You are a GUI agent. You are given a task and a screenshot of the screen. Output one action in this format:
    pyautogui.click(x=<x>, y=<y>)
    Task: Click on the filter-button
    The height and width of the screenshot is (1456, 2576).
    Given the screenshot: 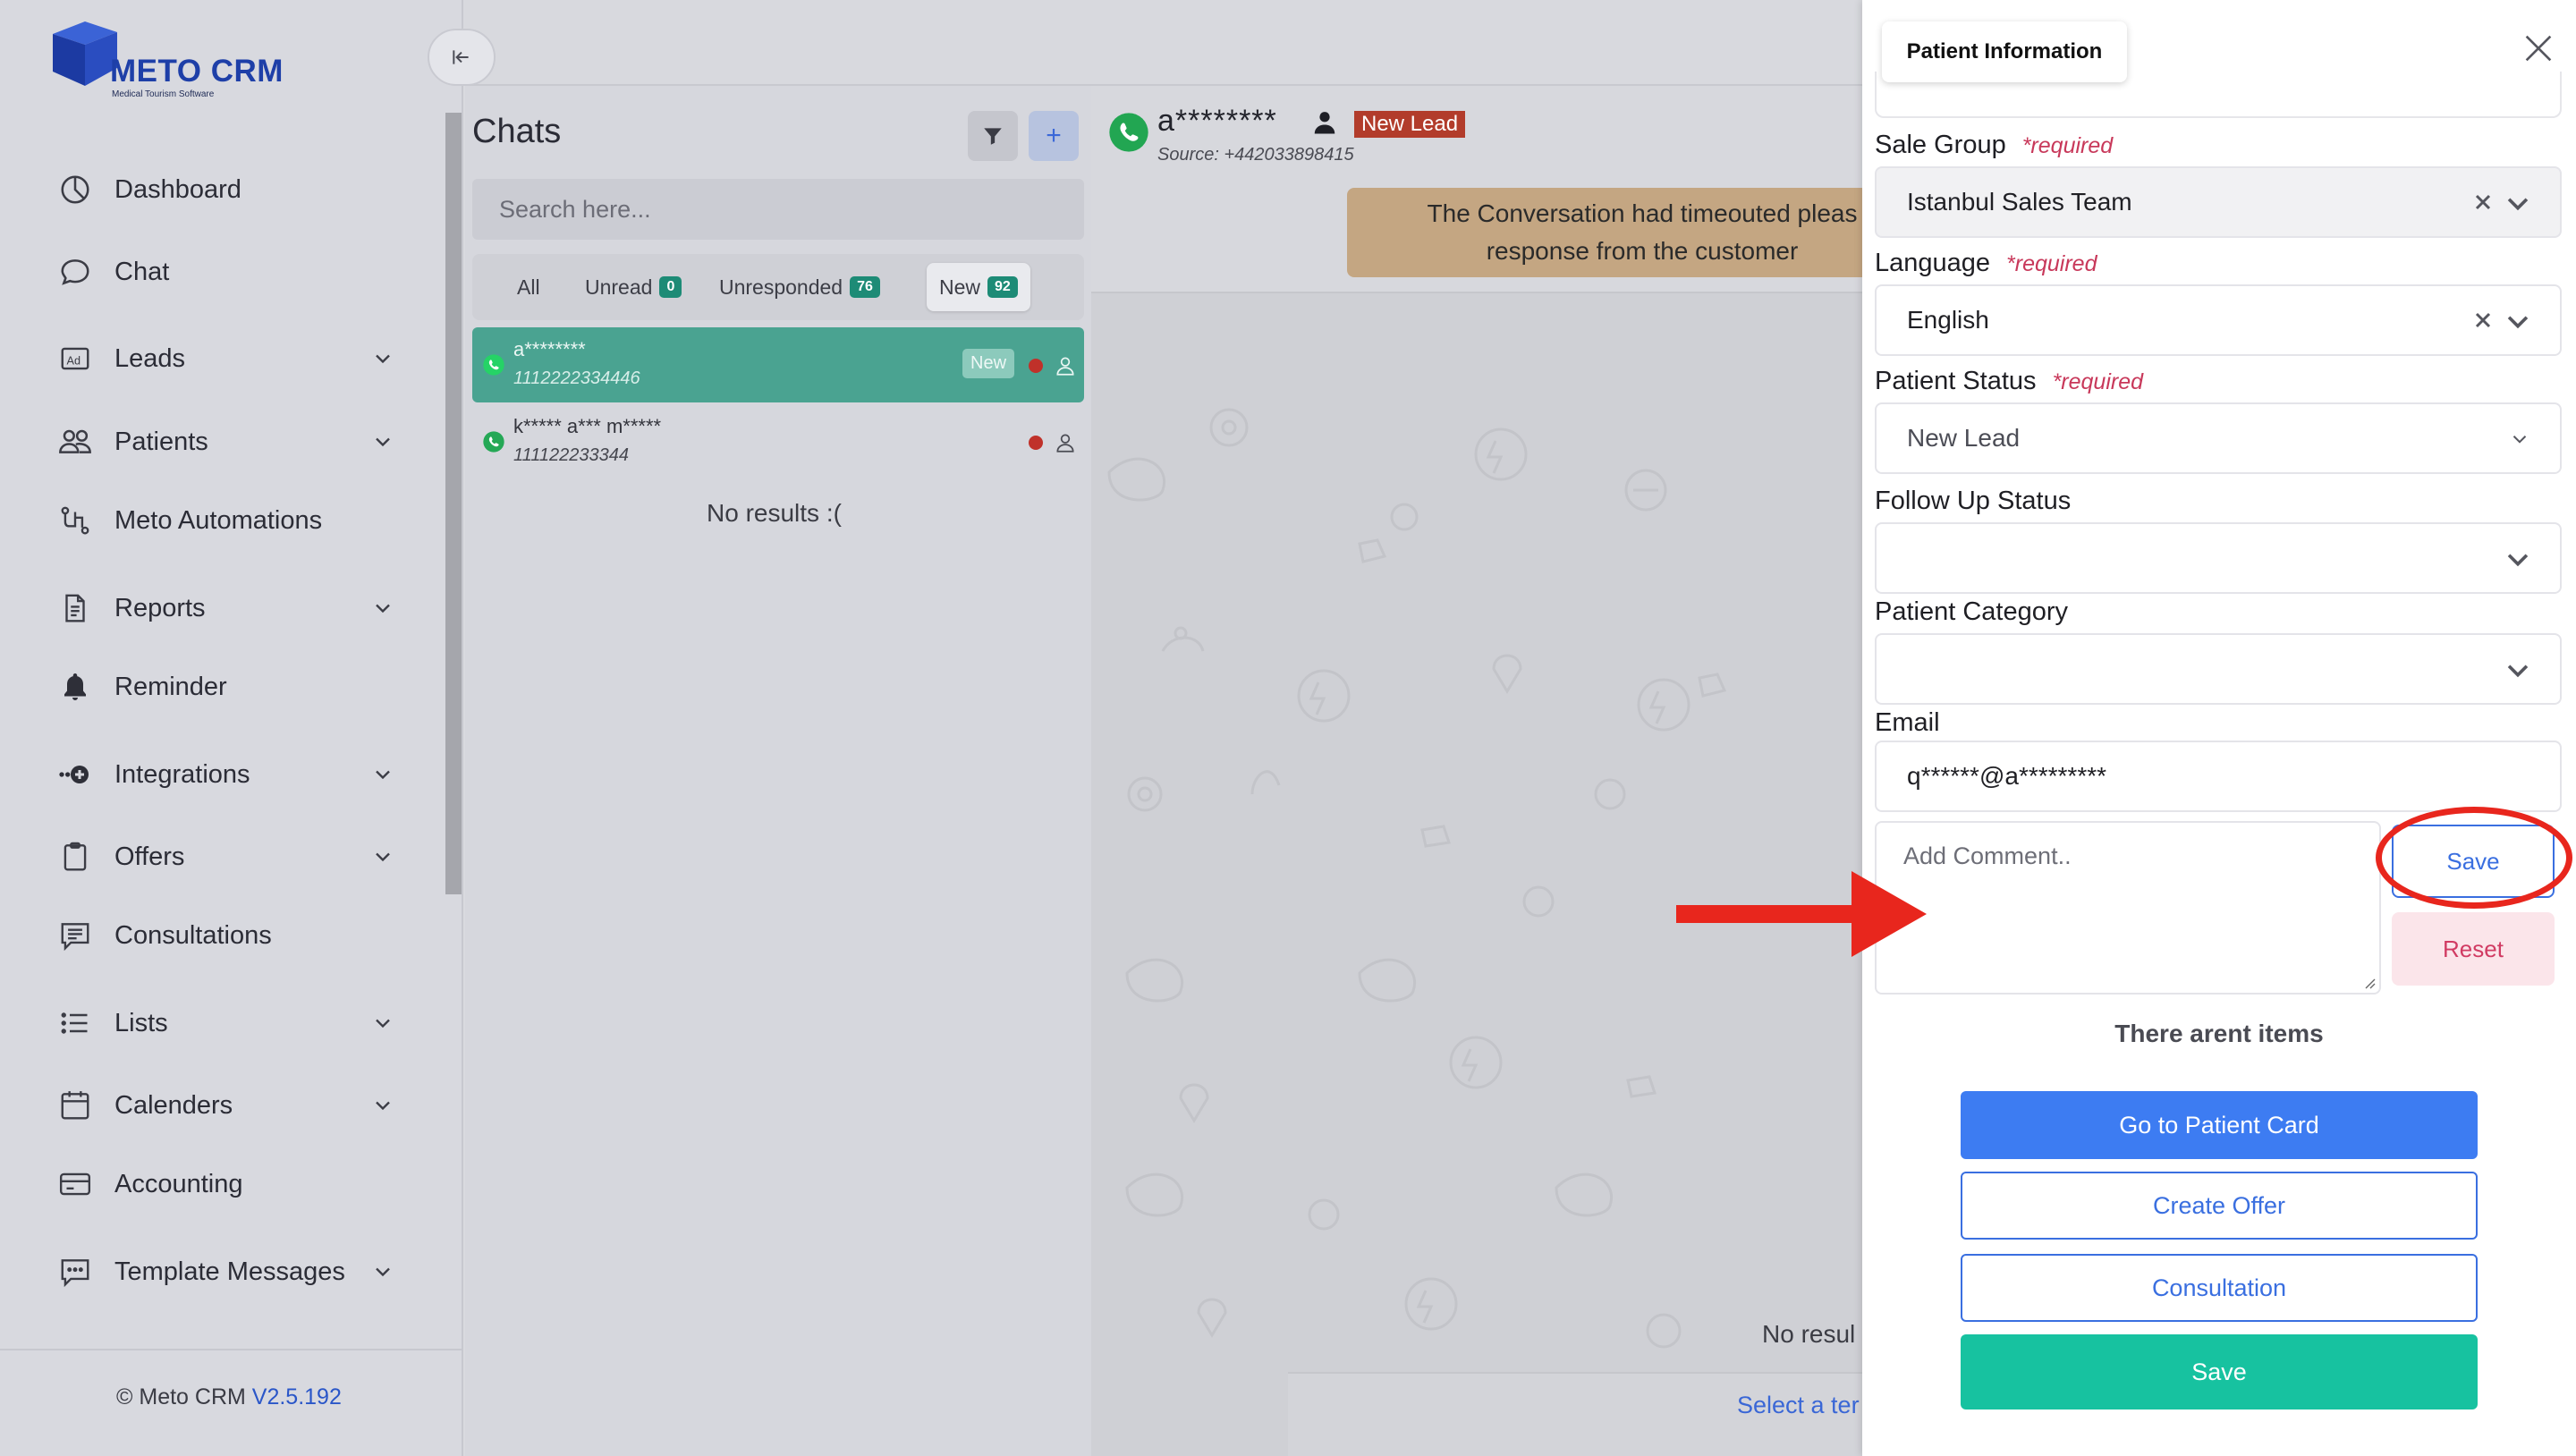 What is the action you would take?
    pyautogui.click(x=993, y=136)
    